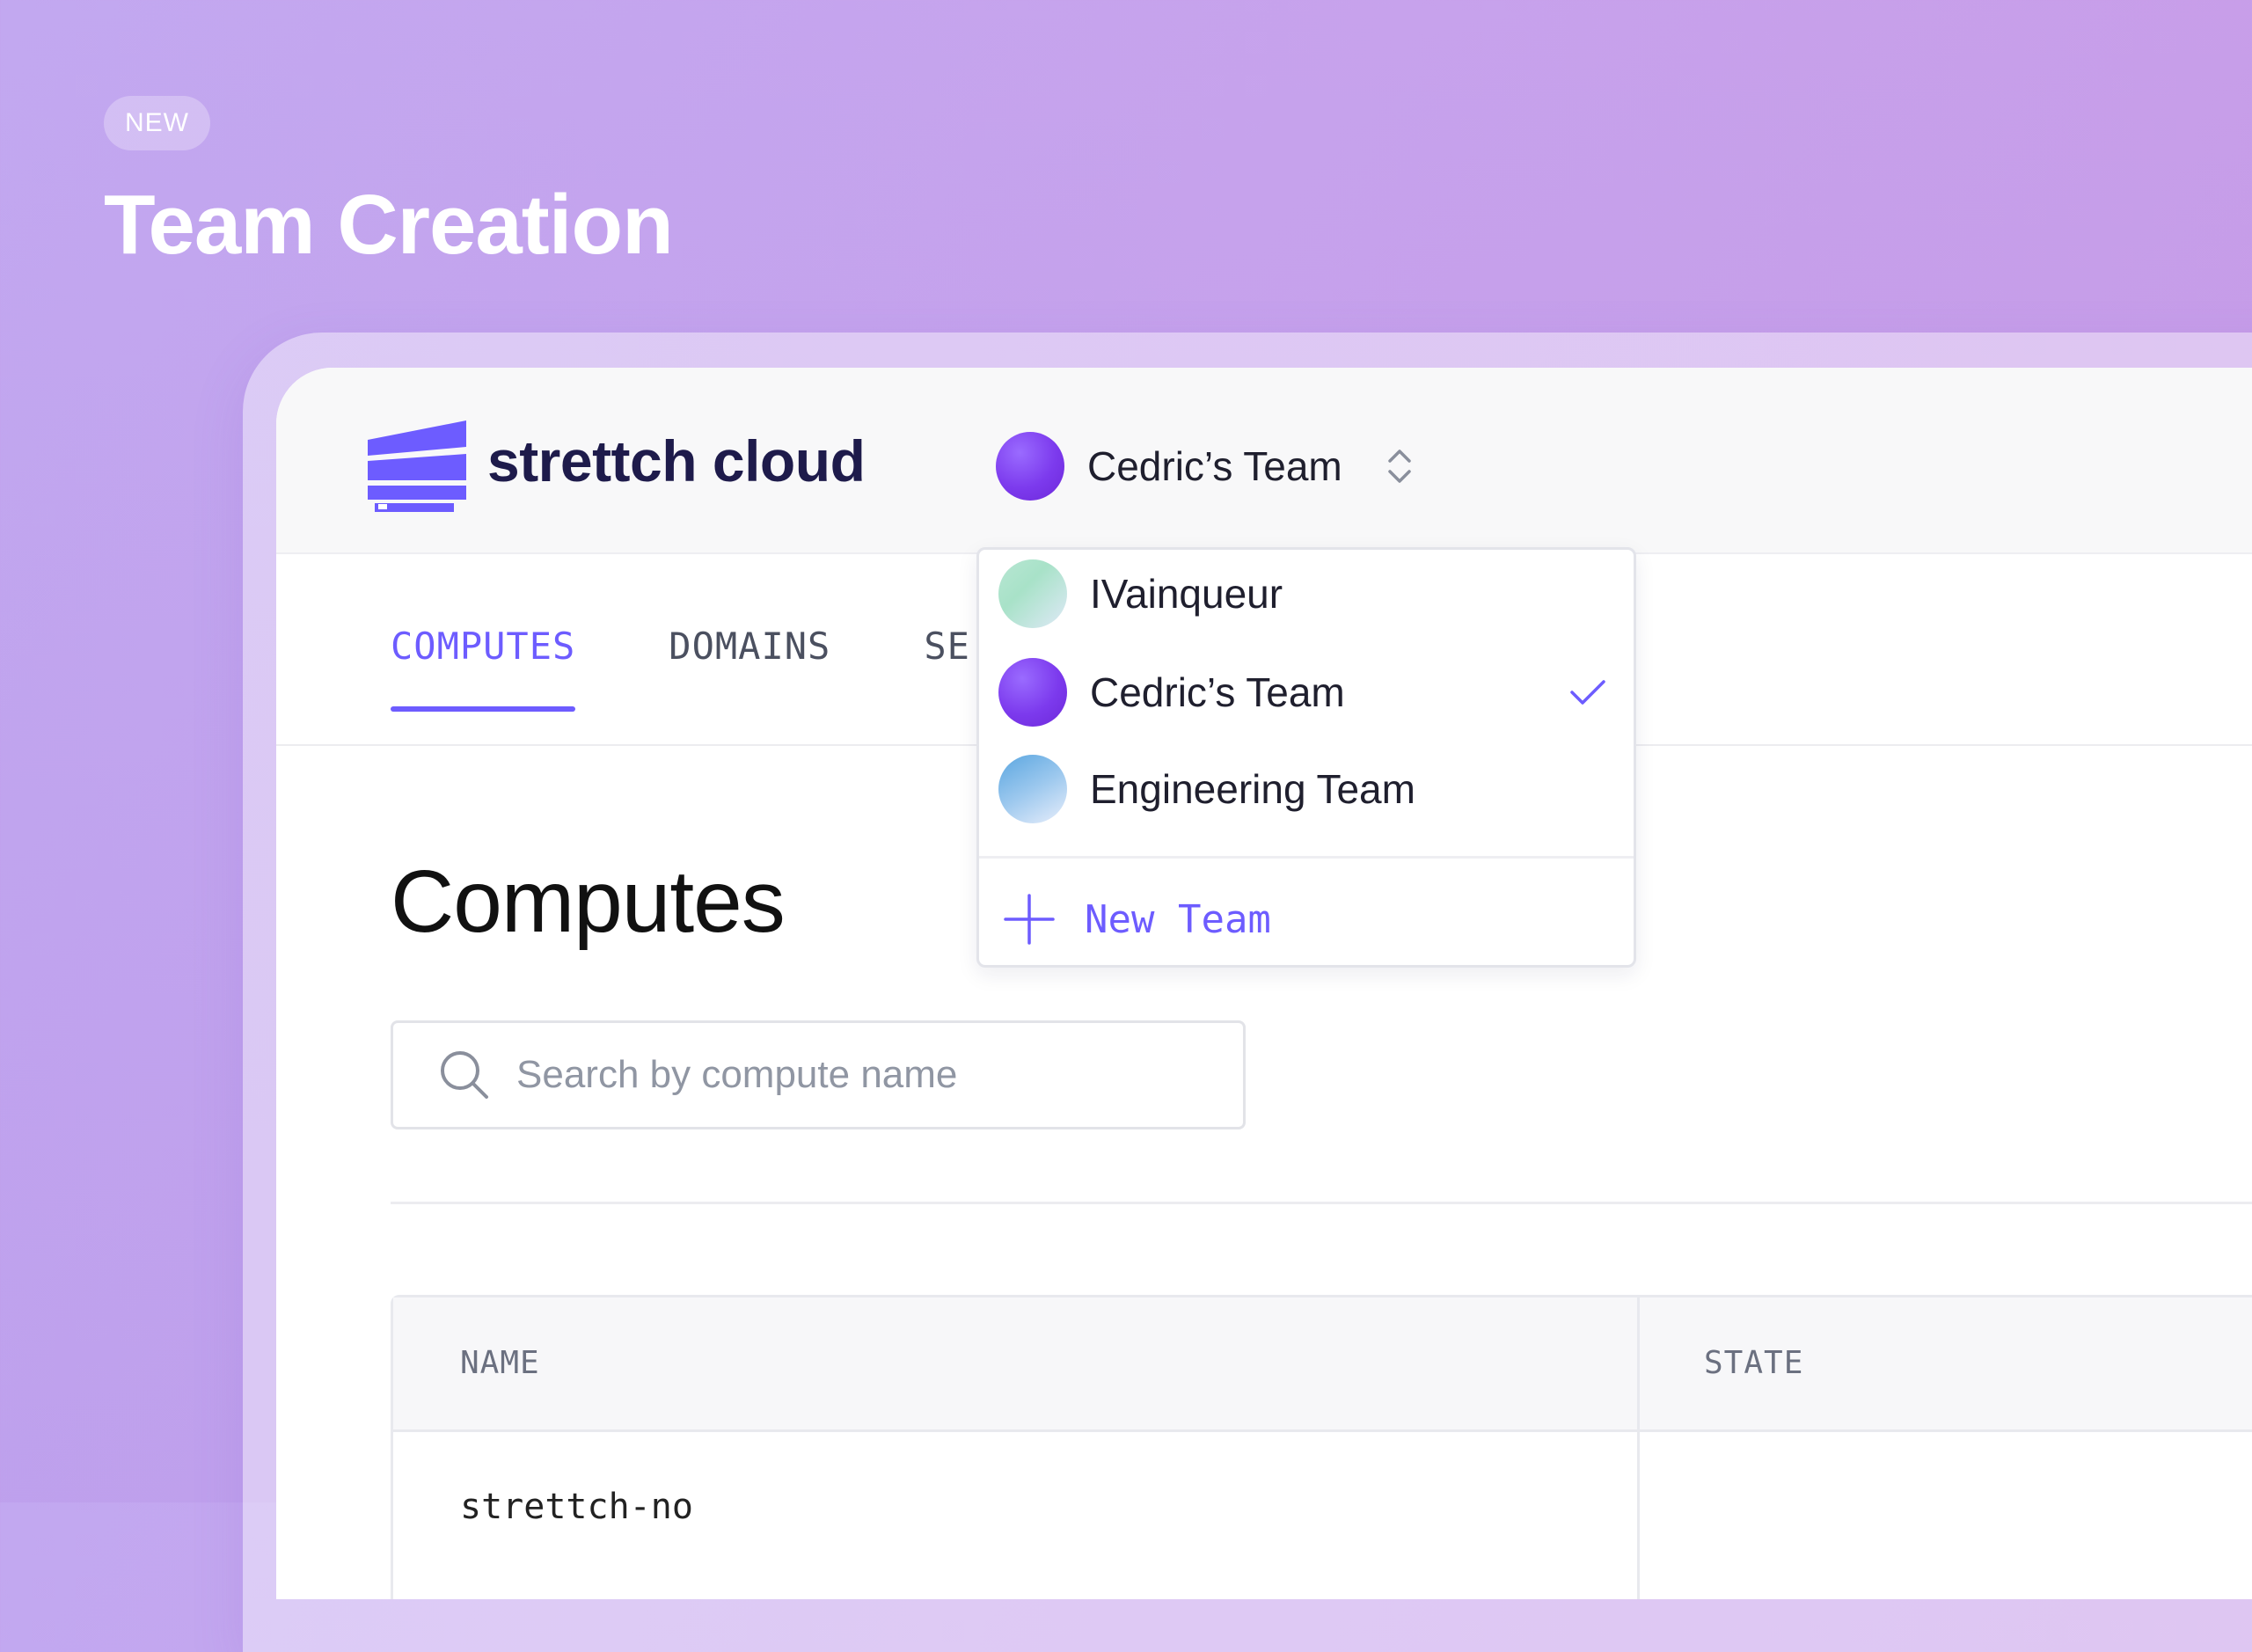  What do you see at coordinates (1214, 466) in the screenshot?
I see `current-team-name: Cedric’s Team` at bounding box center [1214, 466].